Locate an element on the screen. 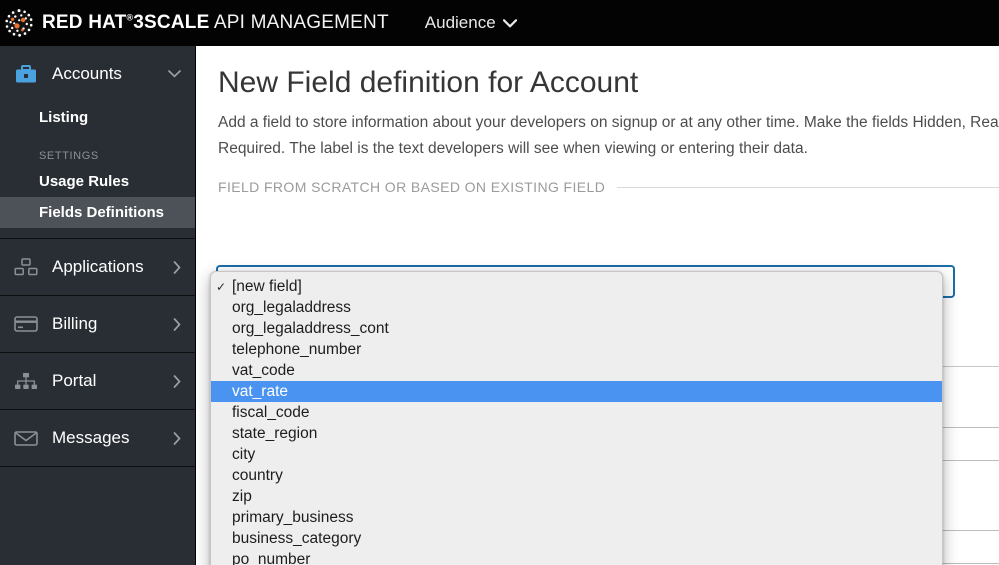  select-option-label: vat_rate is located at coordinates (260, 391).